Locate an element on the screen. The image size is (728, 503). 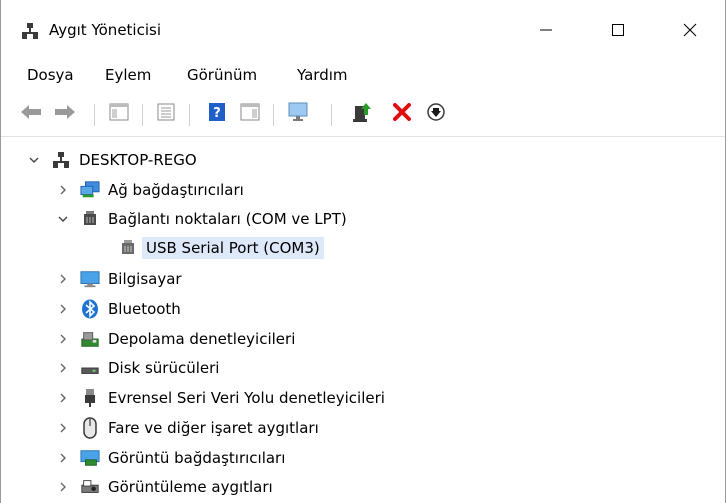
minimize-icon is located at coordinates (546, 31).